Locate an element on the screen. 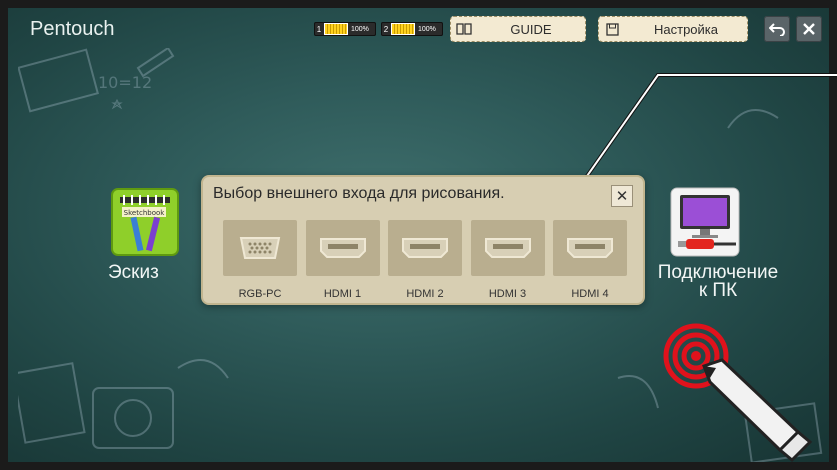  guide-button: GUIDE is located at coordinates (518, 29).